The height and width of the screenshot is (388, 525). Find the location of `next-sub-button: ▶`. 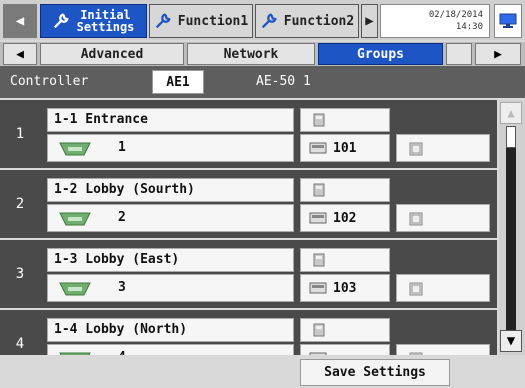

next-sub-button: ▶ is located at coordinates (498, 54).